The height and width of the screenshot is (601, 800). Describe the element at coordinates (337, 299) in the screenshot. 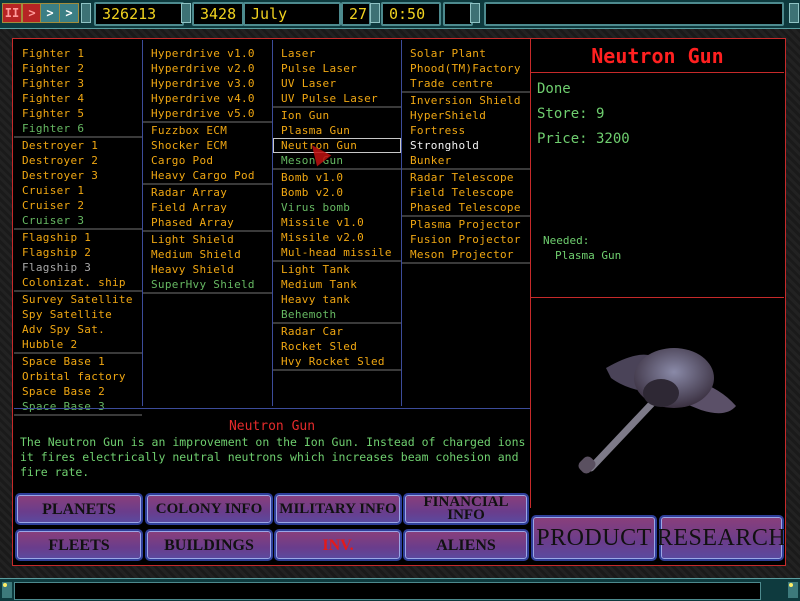

I see `invention-item: Heavy tank` at that location.